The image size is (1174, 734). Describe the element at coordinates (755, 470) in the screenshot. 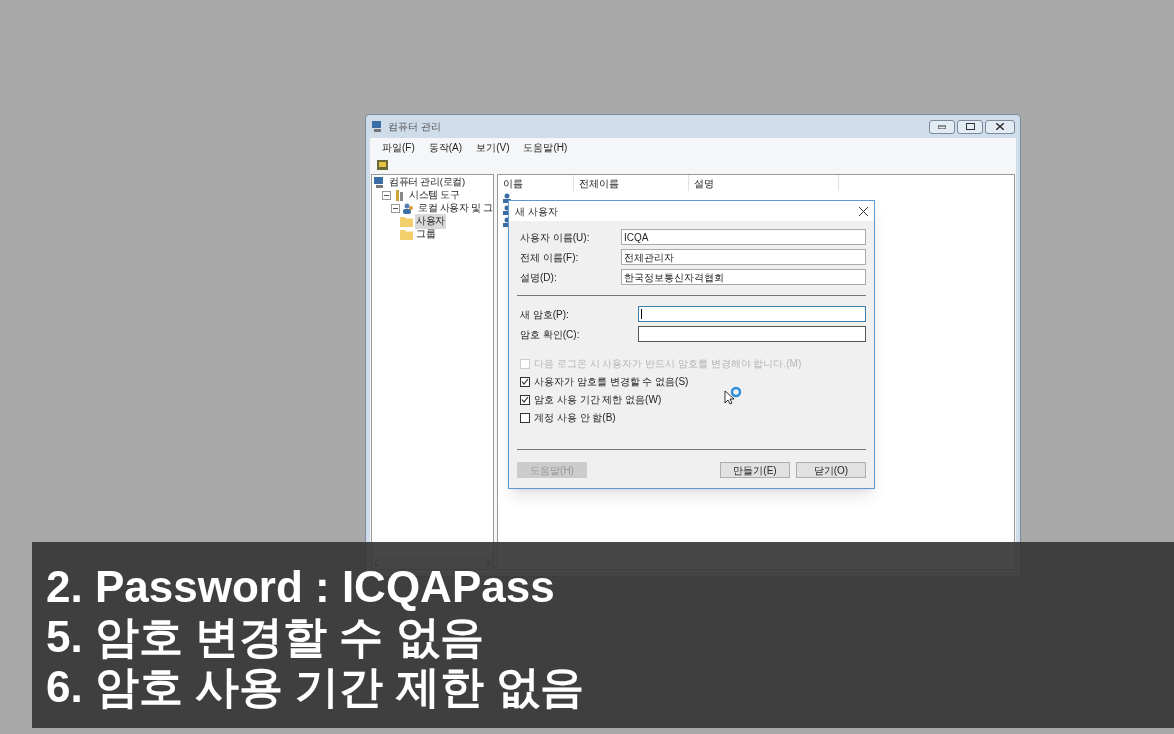

I see `dialog-button: 만들기(E)` at that location.